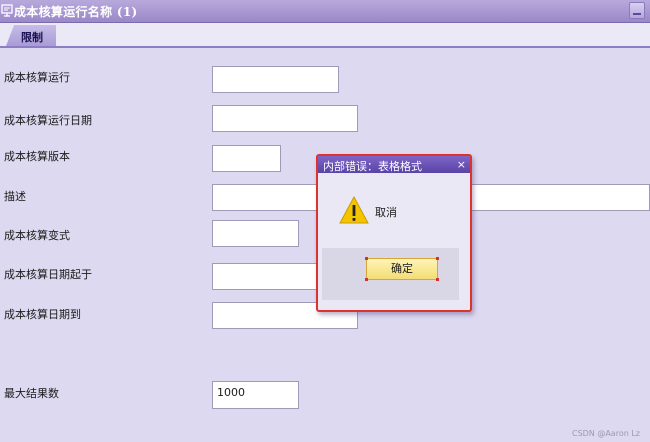  Describe the element at coordinates (37, 156) in the screenshot. I see `costing-version-label: 成本核算版本` at that location.